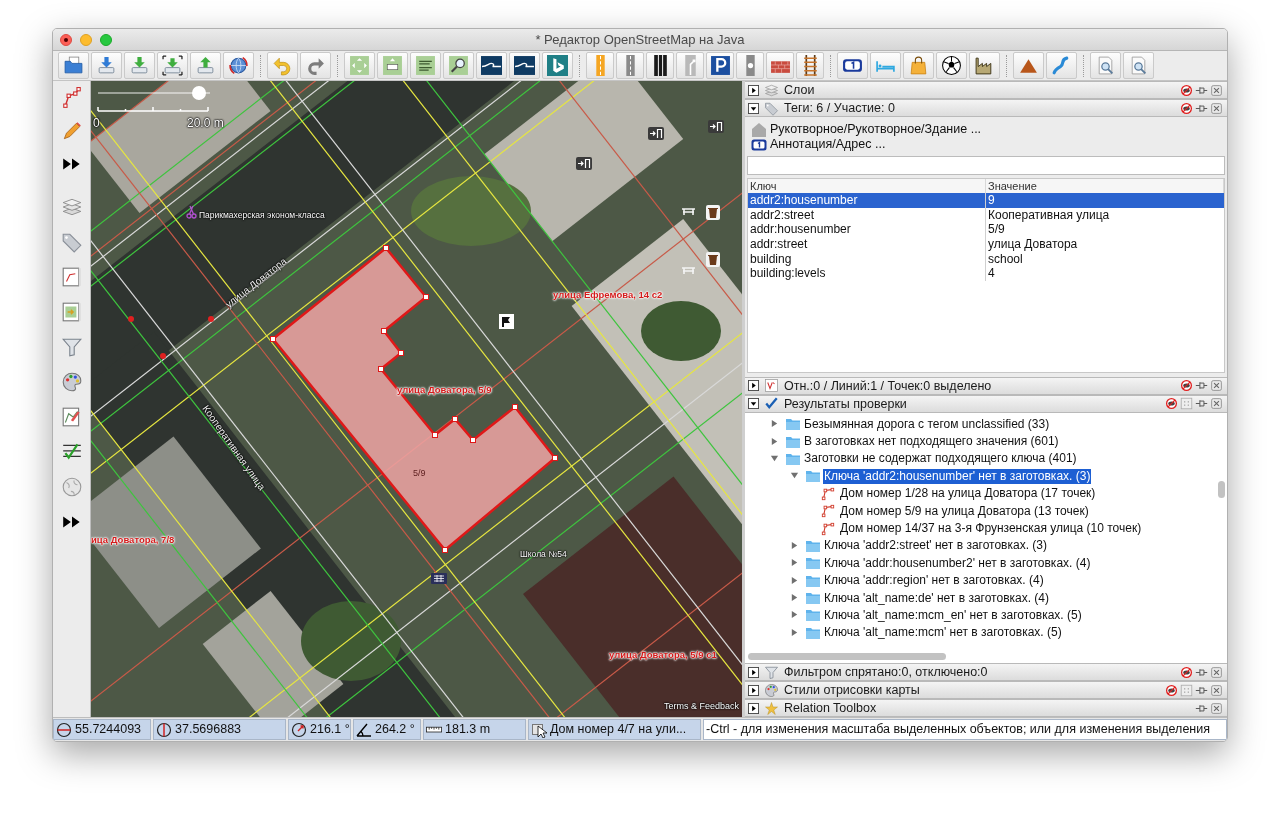  Describe the element at coordinates (867, 274) in the screenshot. I see `table-cell: building:levels` at that location.